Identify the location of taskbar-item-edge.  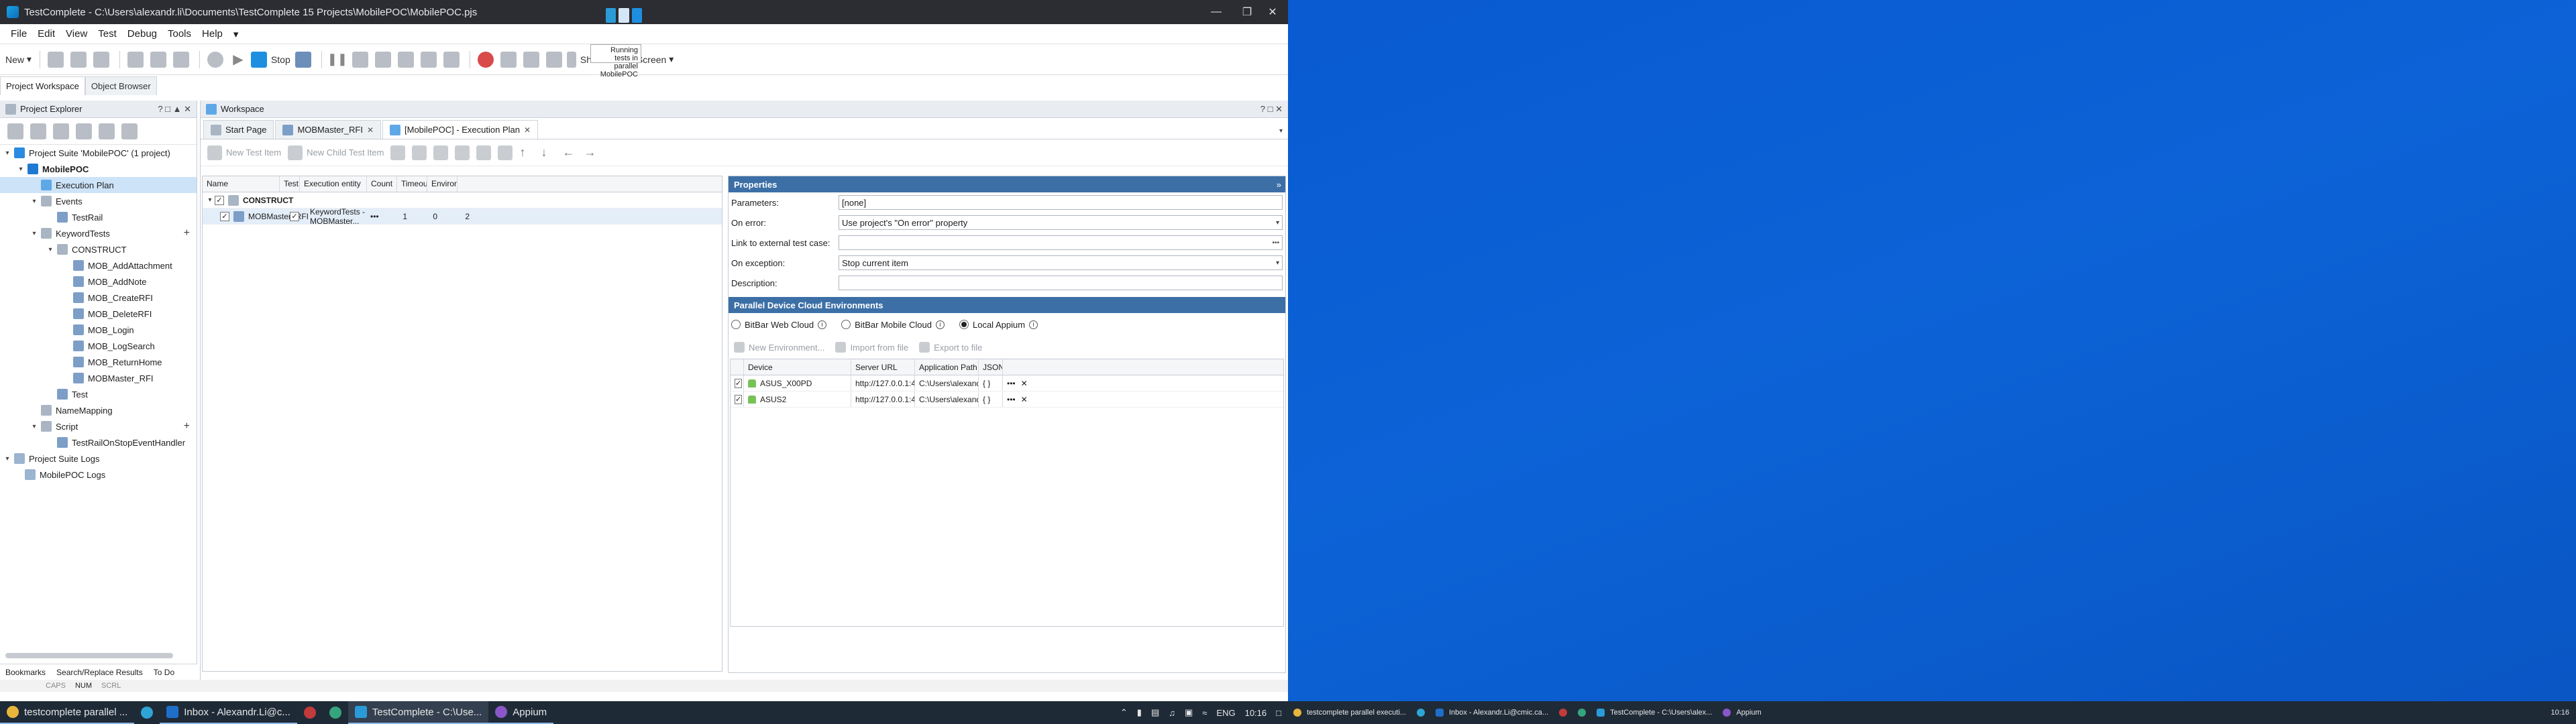
(147, 712).